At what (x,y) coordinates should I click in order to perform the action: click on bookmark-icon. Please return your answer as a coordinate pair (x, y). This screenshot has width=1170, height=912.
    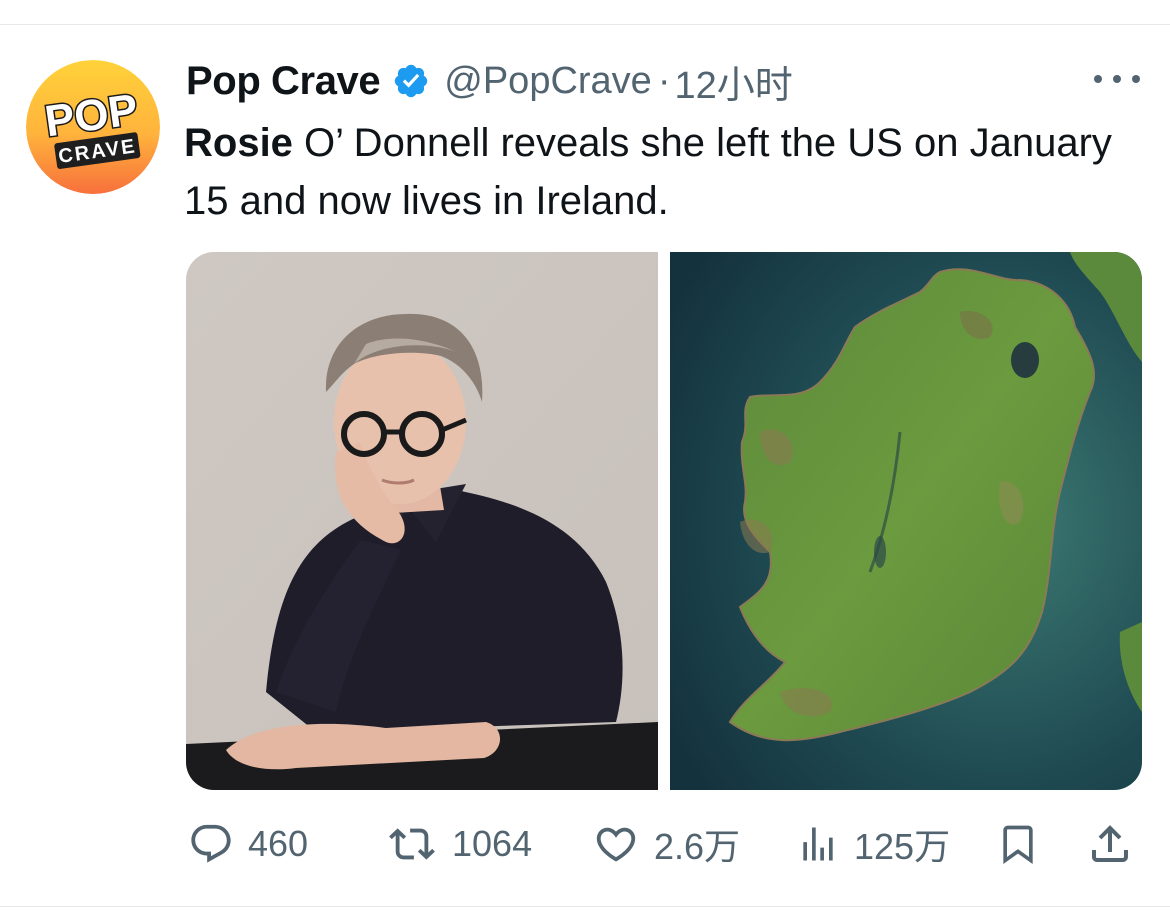
    Looking at the image, I should click on (1018, 845).